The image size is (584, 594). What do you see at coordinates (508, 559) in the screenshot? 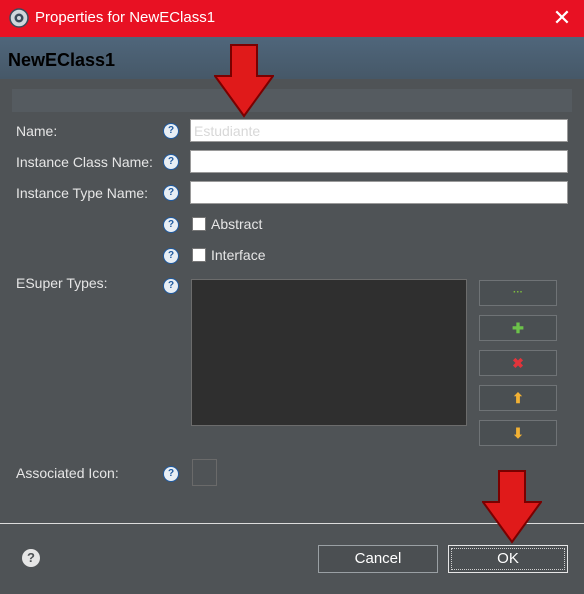
I see `ok-button: OK` at bounding box center [508, 559].